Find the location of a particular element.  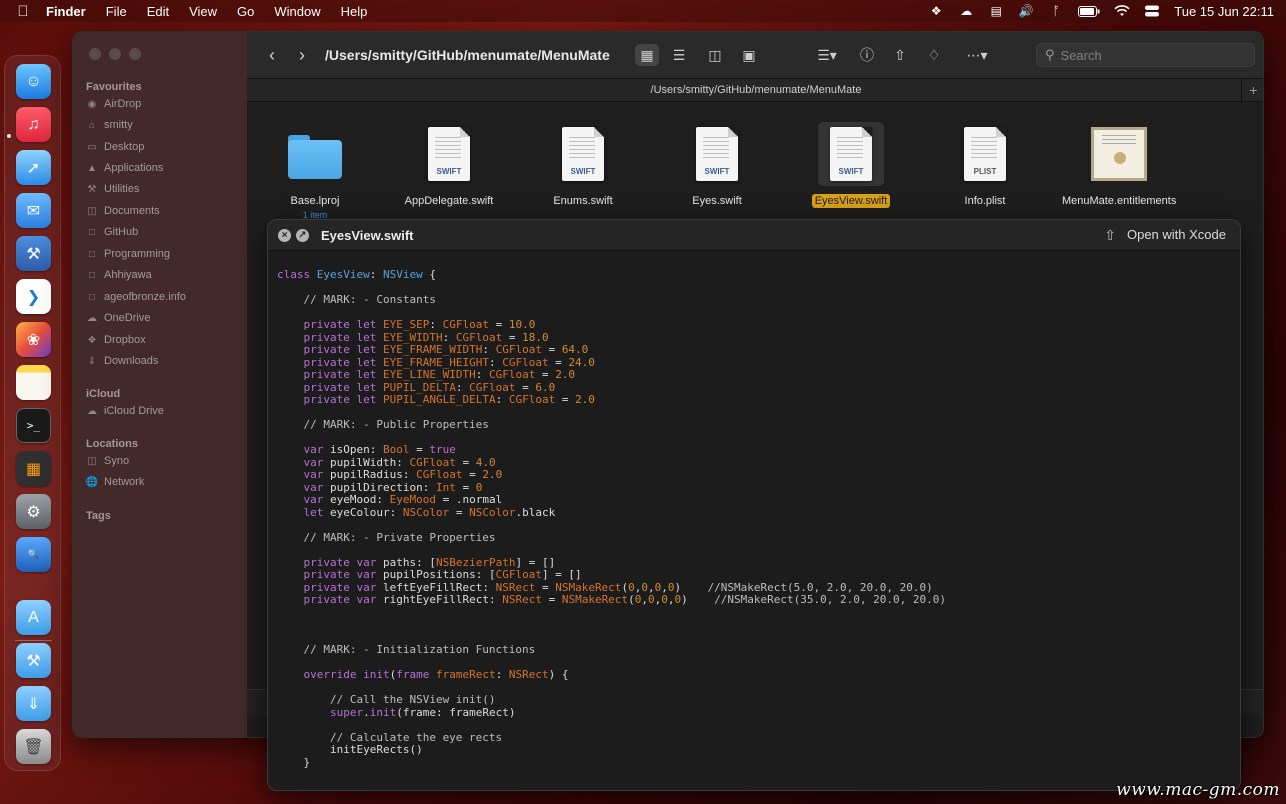

sidebar-item-utilities: ⚒ Utilities is located at coordinates (113, 189).